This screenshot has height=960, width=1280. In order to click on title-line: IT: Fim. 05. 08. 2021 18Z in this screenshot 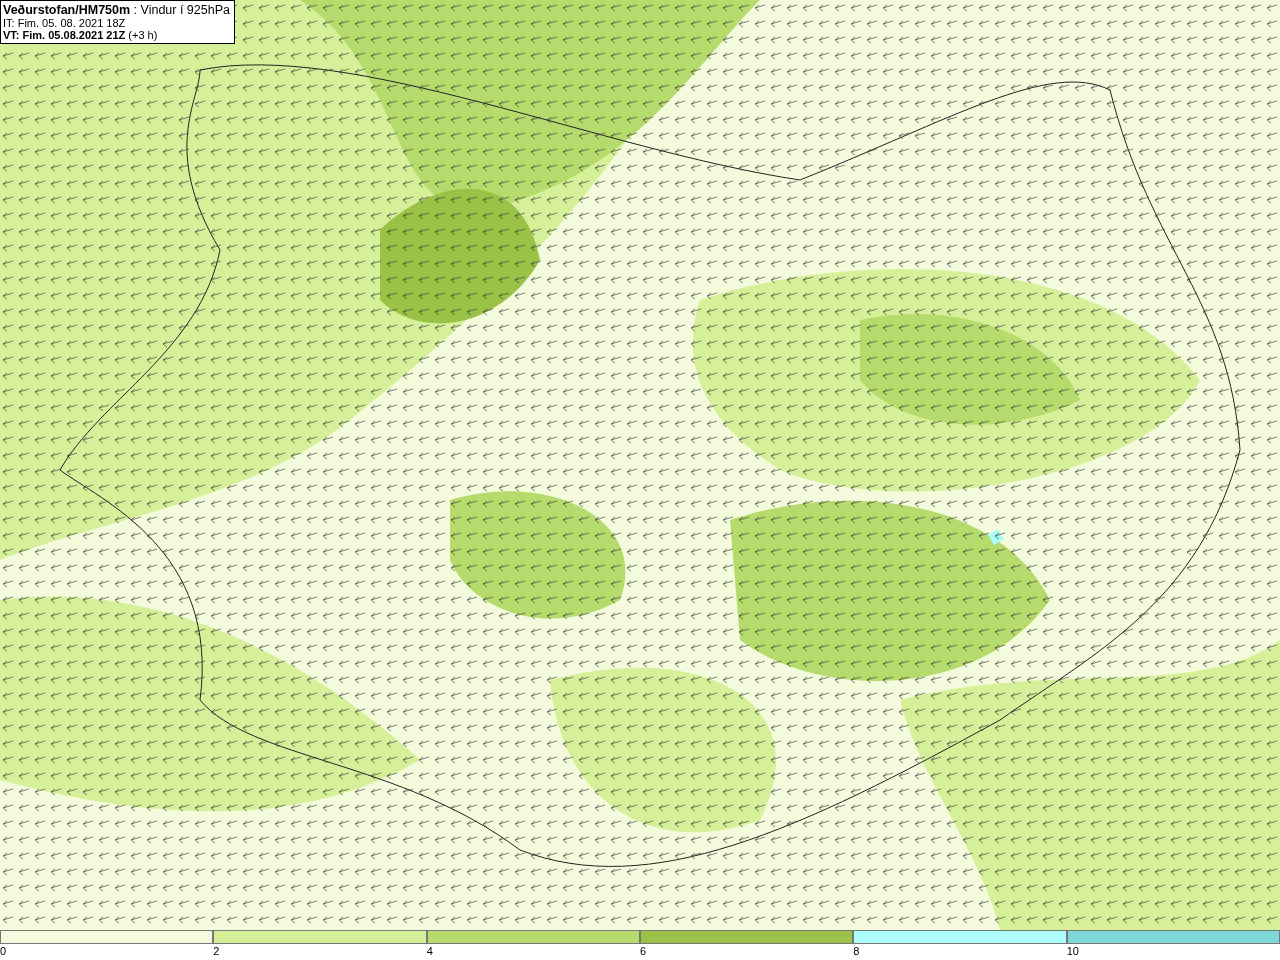, I will do `click(65, 23)`.